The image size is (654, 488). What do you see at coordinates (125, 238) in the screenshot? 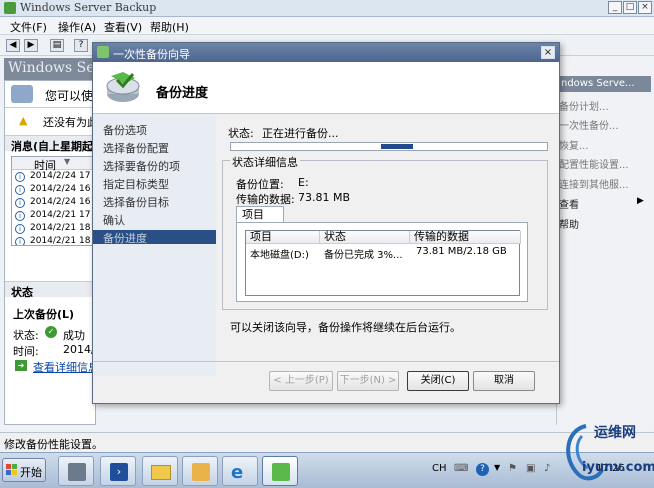
I see `step-progress-label: 备份进度` at bounding box center [125, 238].